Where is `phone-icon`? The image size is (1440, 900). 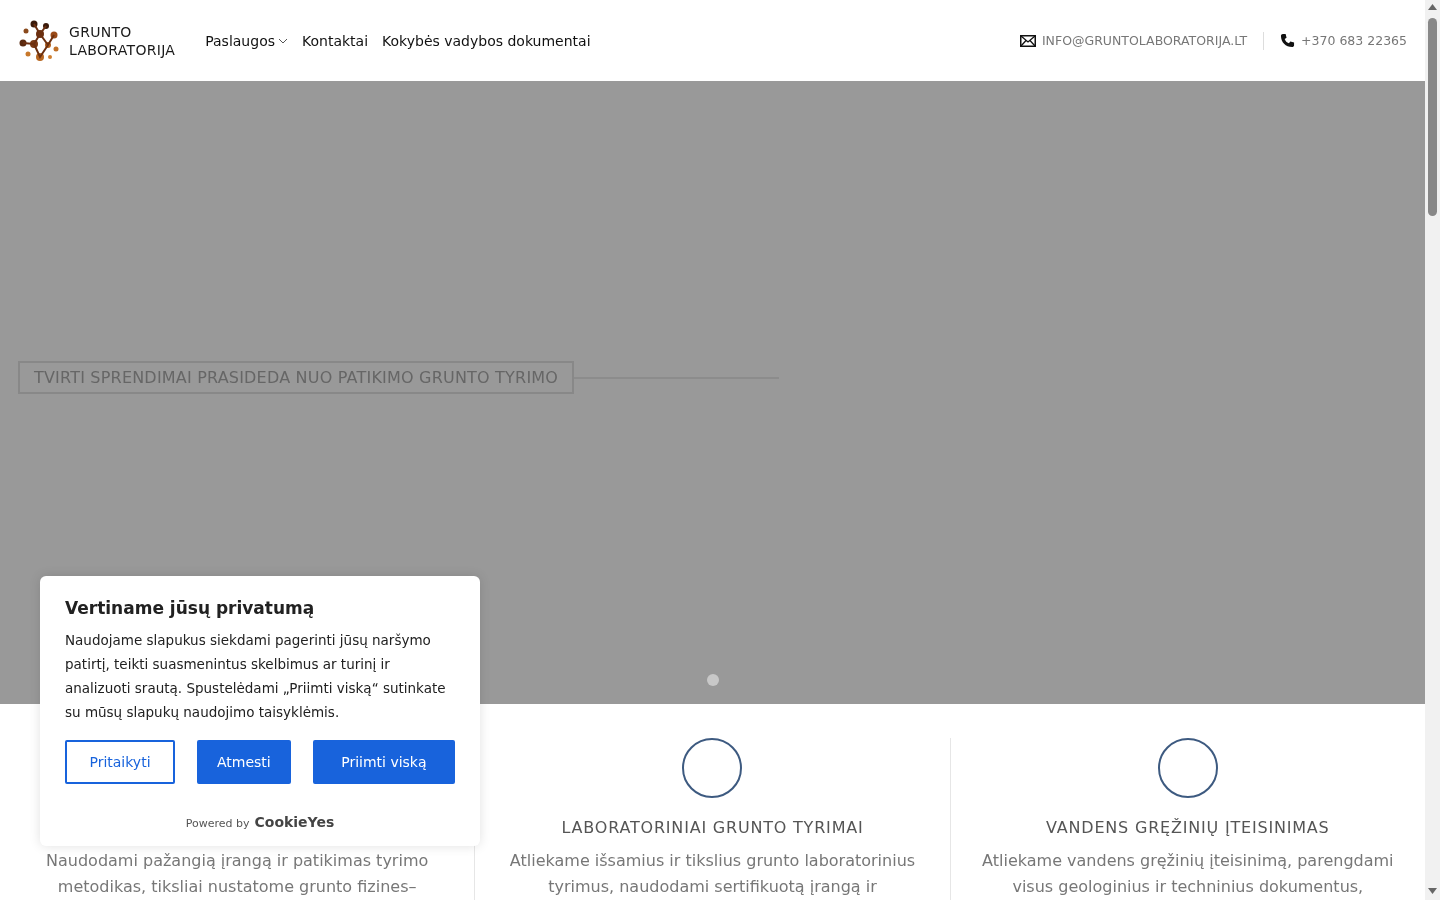 phone-icon is located at coordinates (1288, 41).